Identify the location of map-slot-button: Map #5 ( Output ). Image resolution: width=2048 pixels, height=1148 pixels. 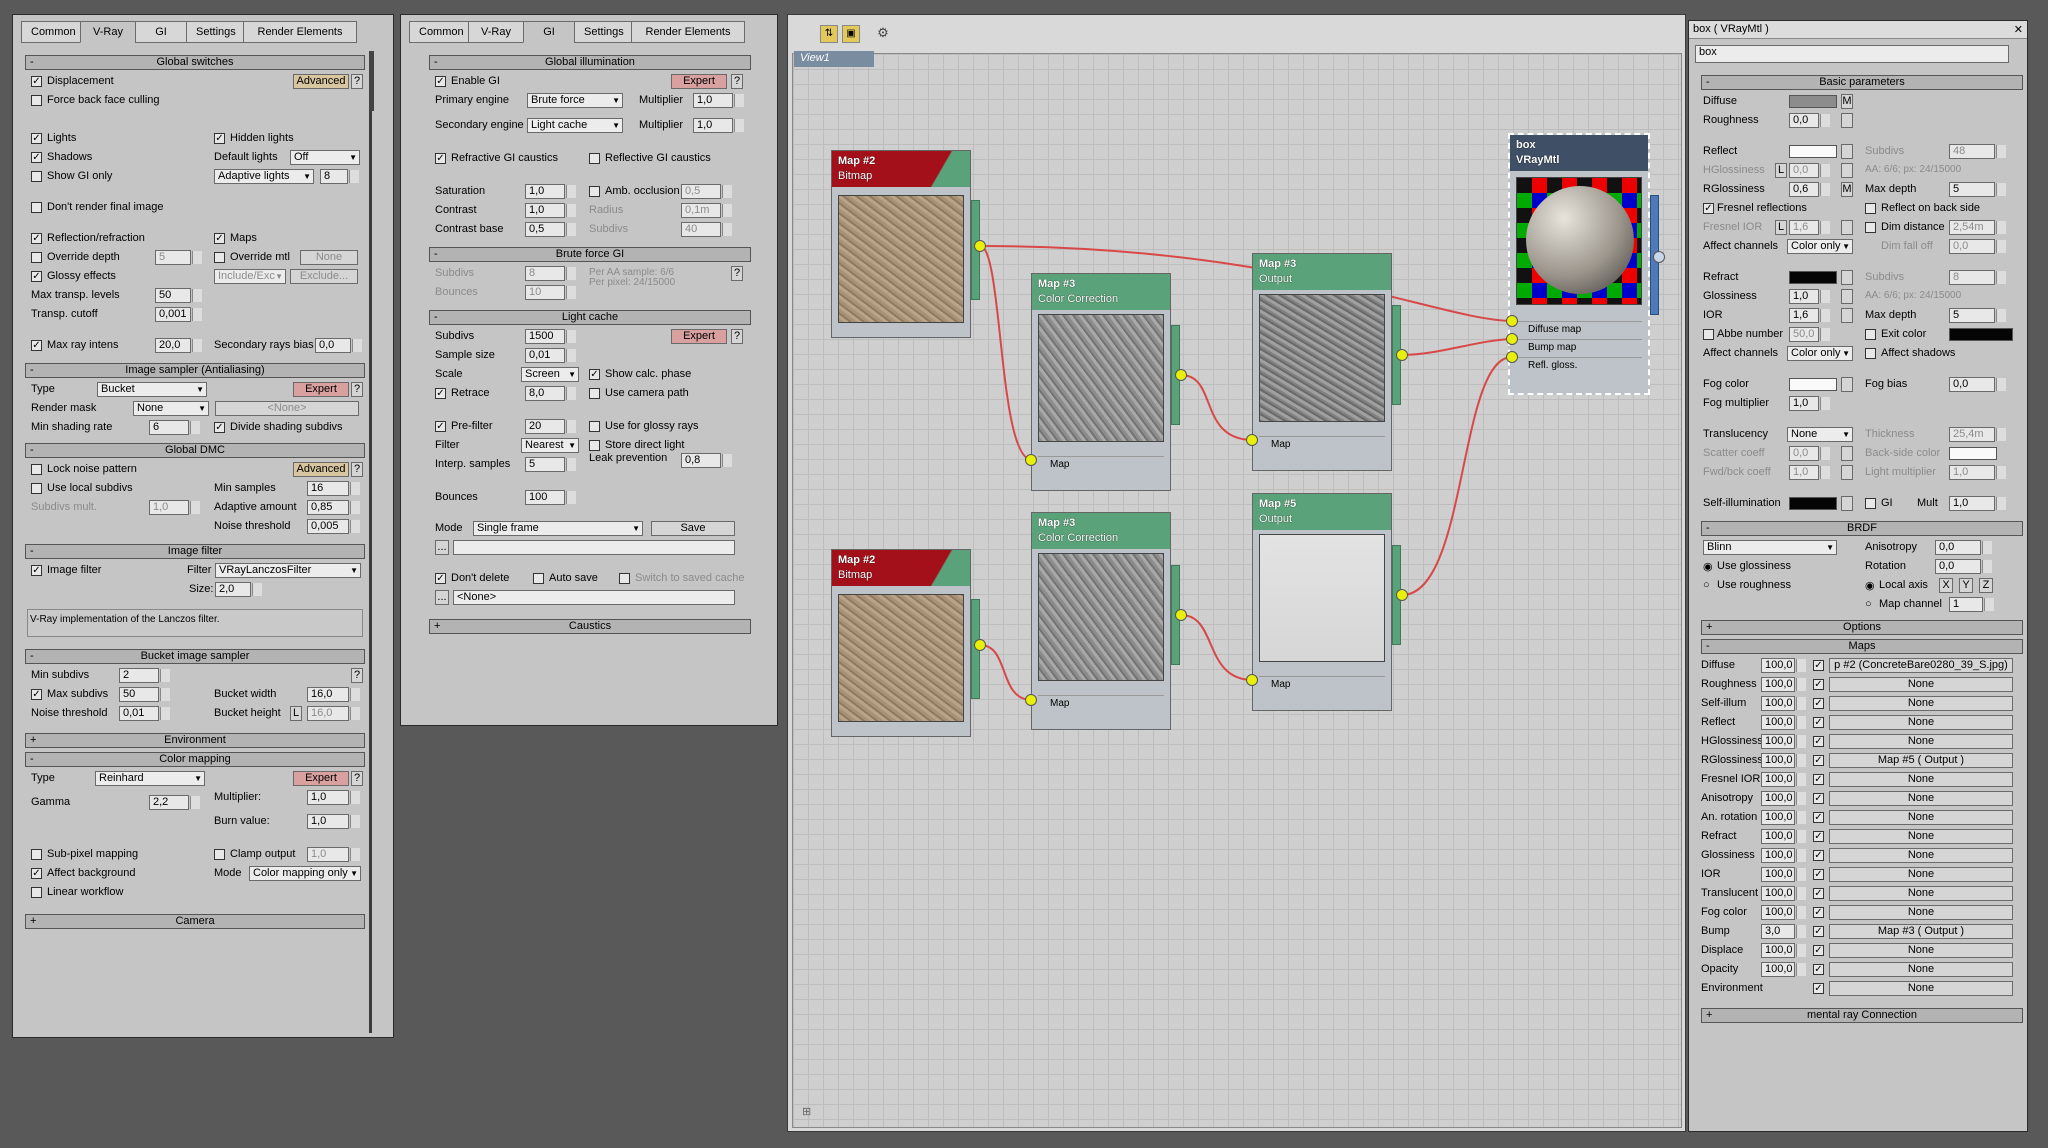
(1921, 760).